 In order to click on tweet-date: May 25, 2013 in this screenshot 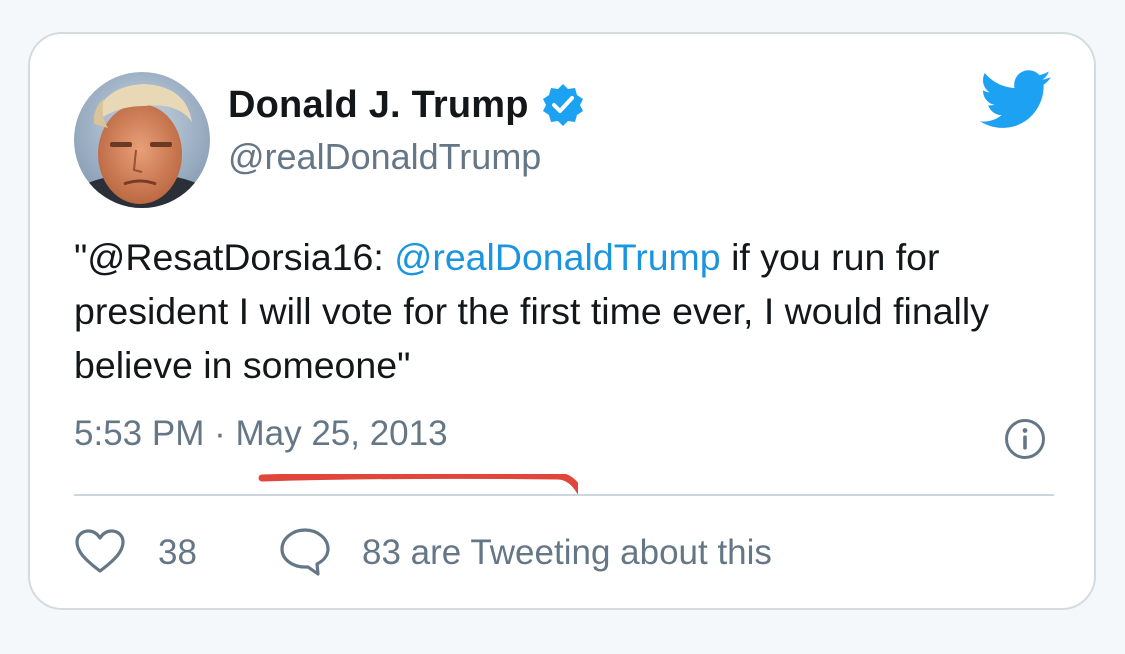, I will do `click(341, 433)`.